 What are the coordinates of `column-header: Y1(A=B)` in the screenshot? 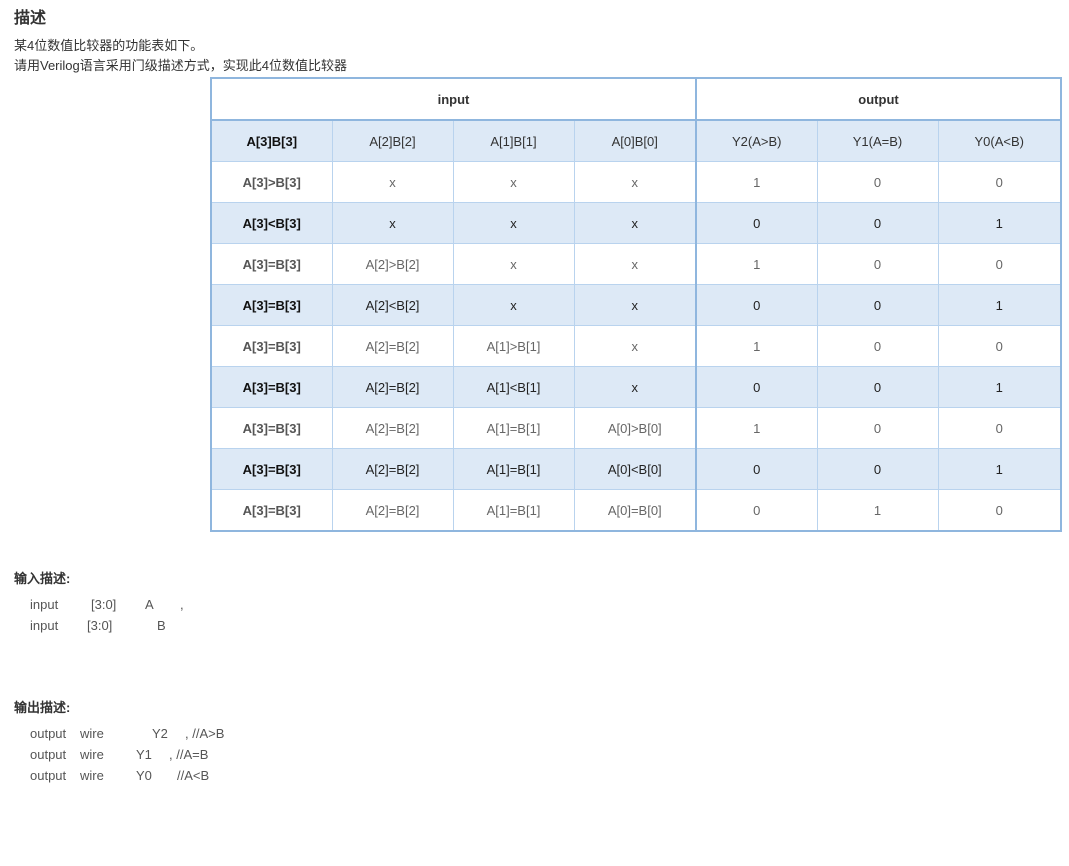 It's located at (877, 140).